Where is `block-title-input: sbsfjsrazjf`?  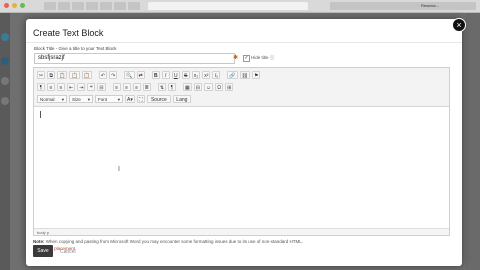
block-title-input: sbsfjsrazjf is located at coordinates (134, 58).